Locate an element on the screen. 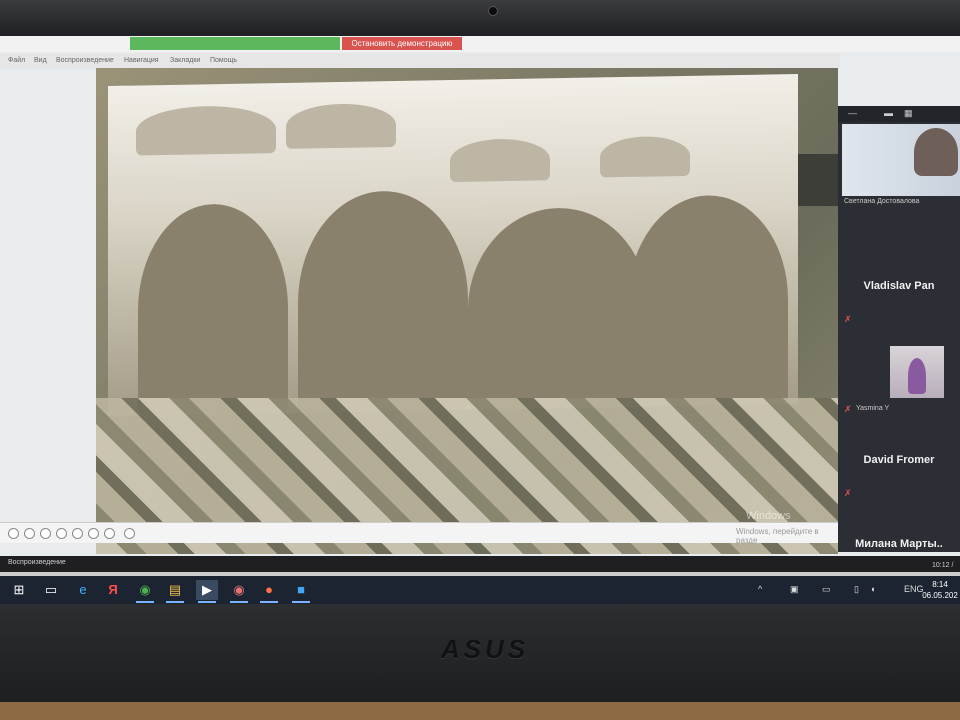  participant-name: Yasmina Y is located at coordinates (873, 408).